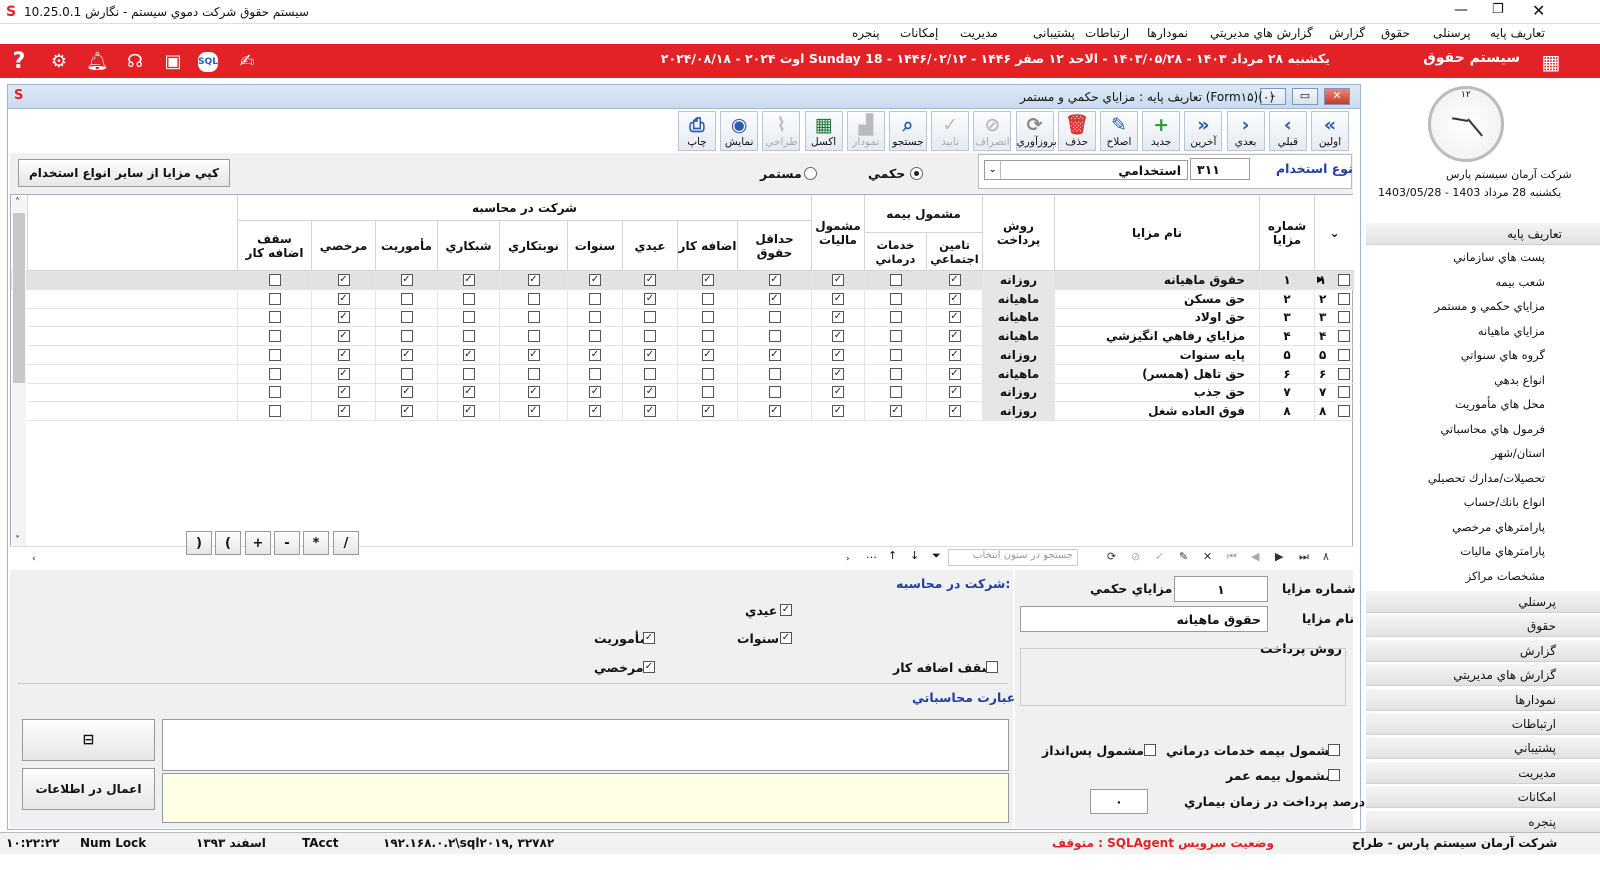  Describe the element at coordinates (992, 667) in the screenshot. I see `detail-overtime-cap-checkbox` at that location.